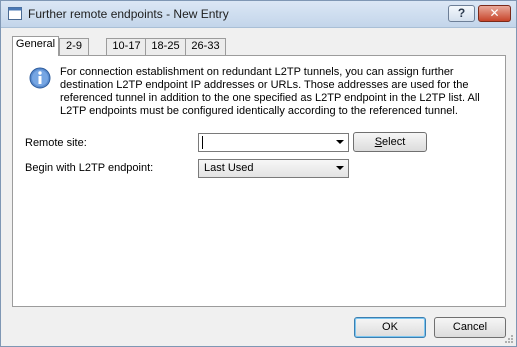 The height and width of the screenshot is (347, 517). I want to click on text-cursor, so click(202, 142).